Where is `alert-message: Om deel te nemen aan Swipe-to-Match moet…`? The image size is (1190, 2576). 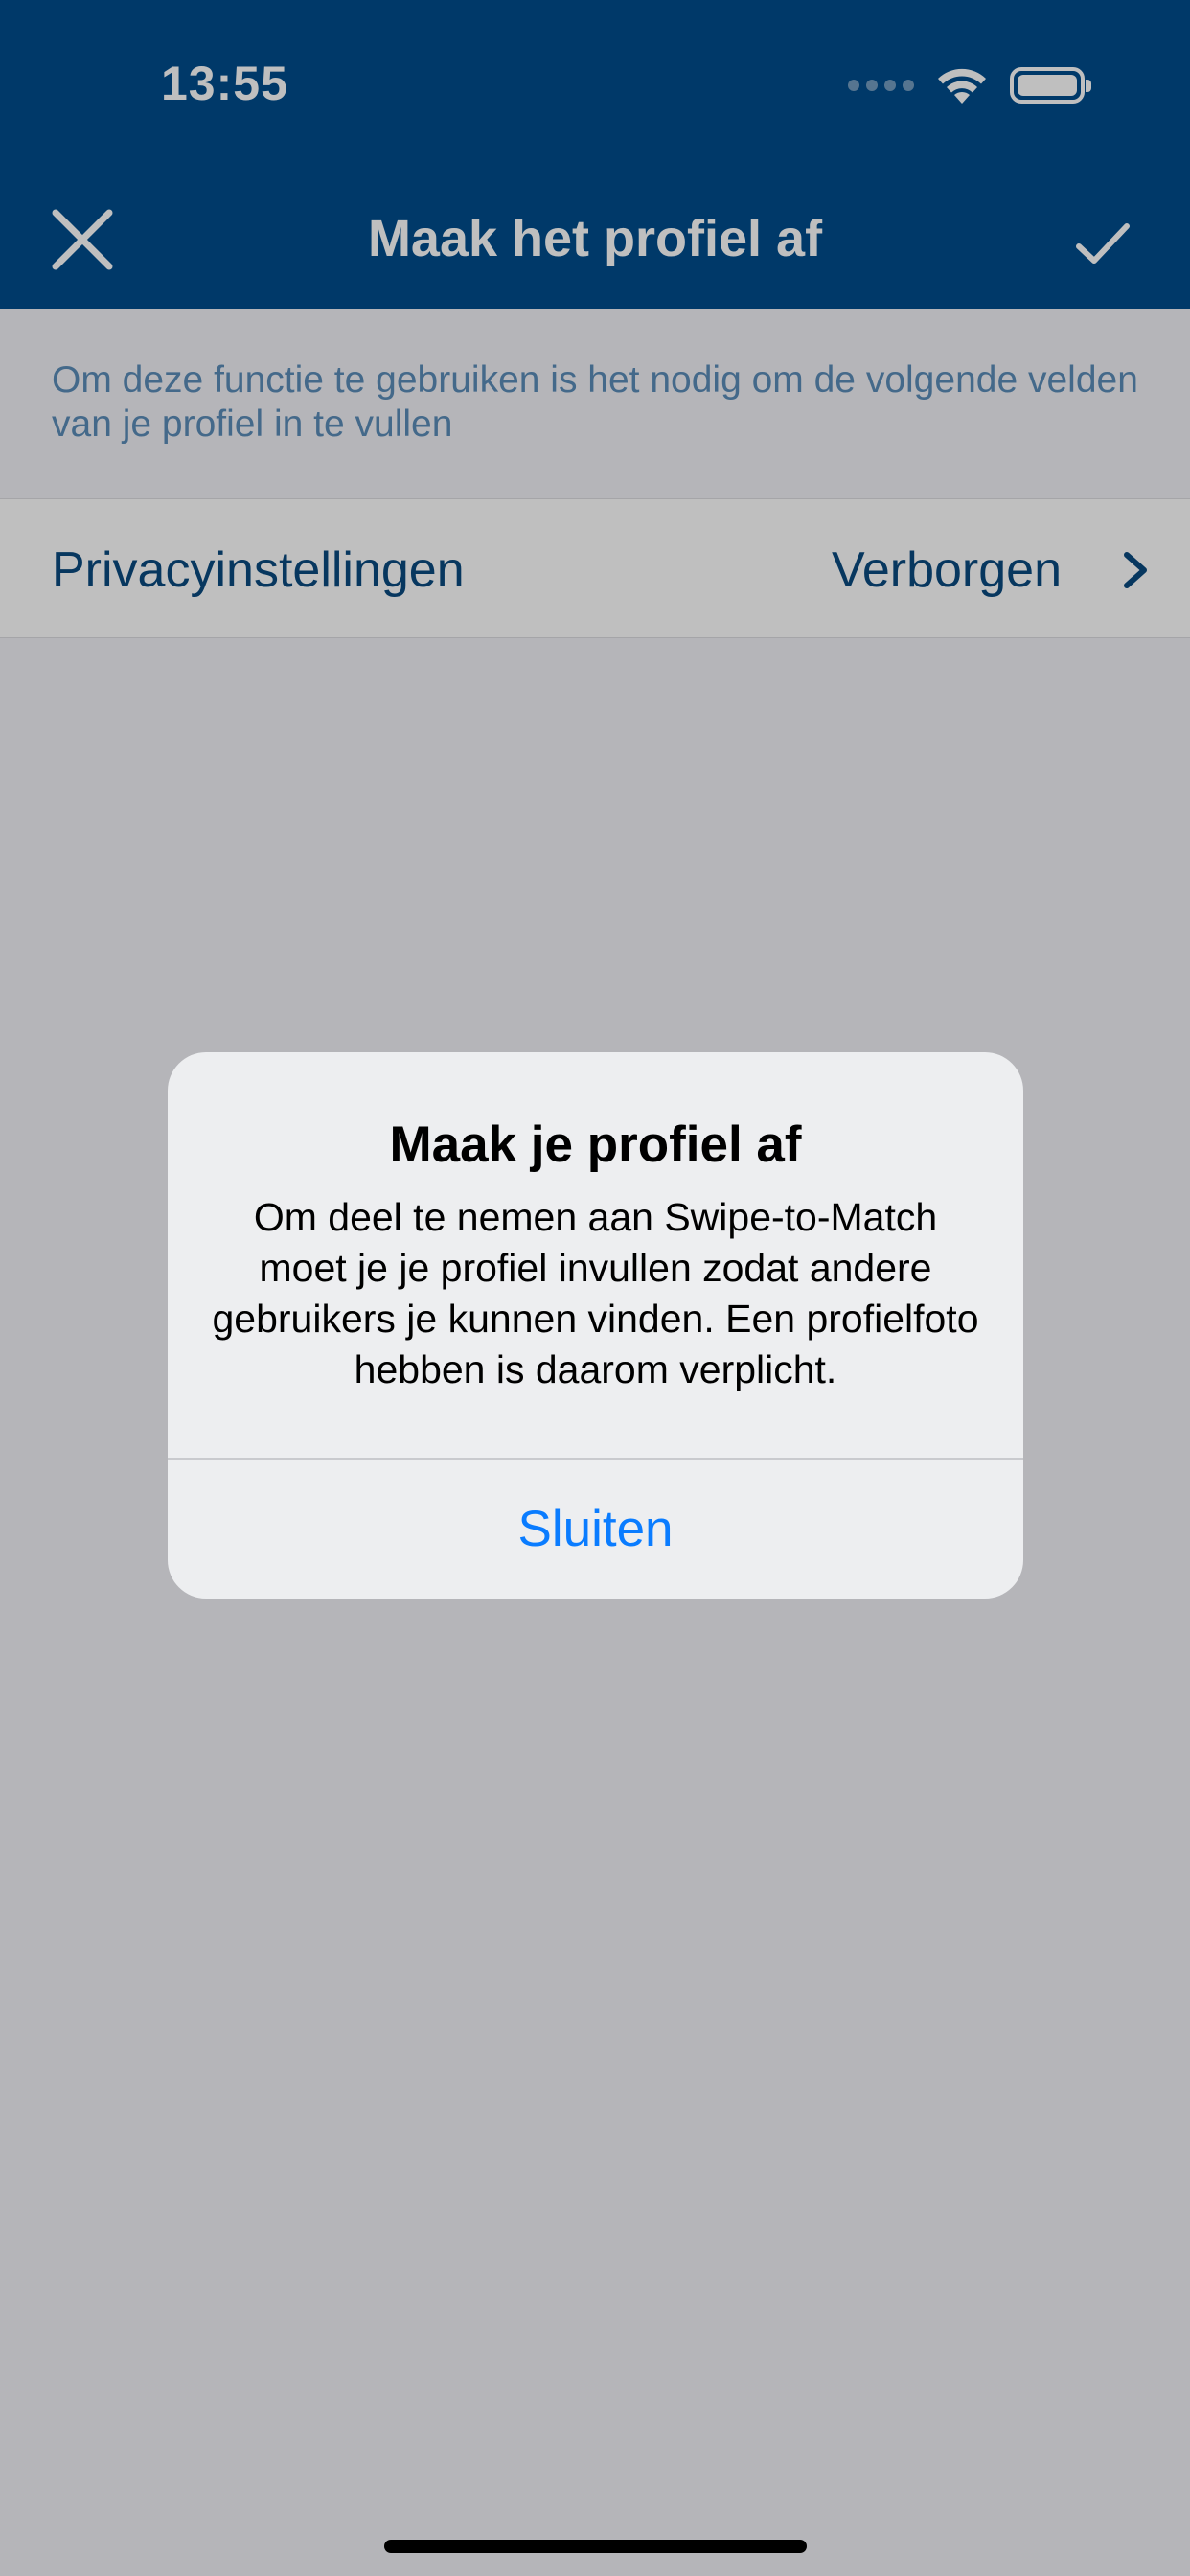 alert-message: Om deel te nemen aan Swipe-to-Match moet… is located at coordinates (595, 1293).